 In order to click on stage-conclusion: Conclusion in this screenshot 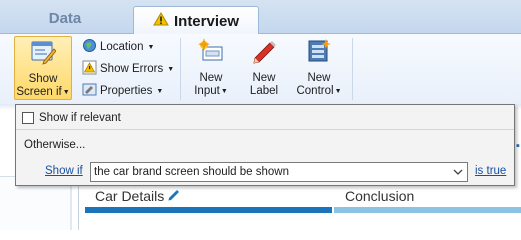, I will do `click(379, 196)`.